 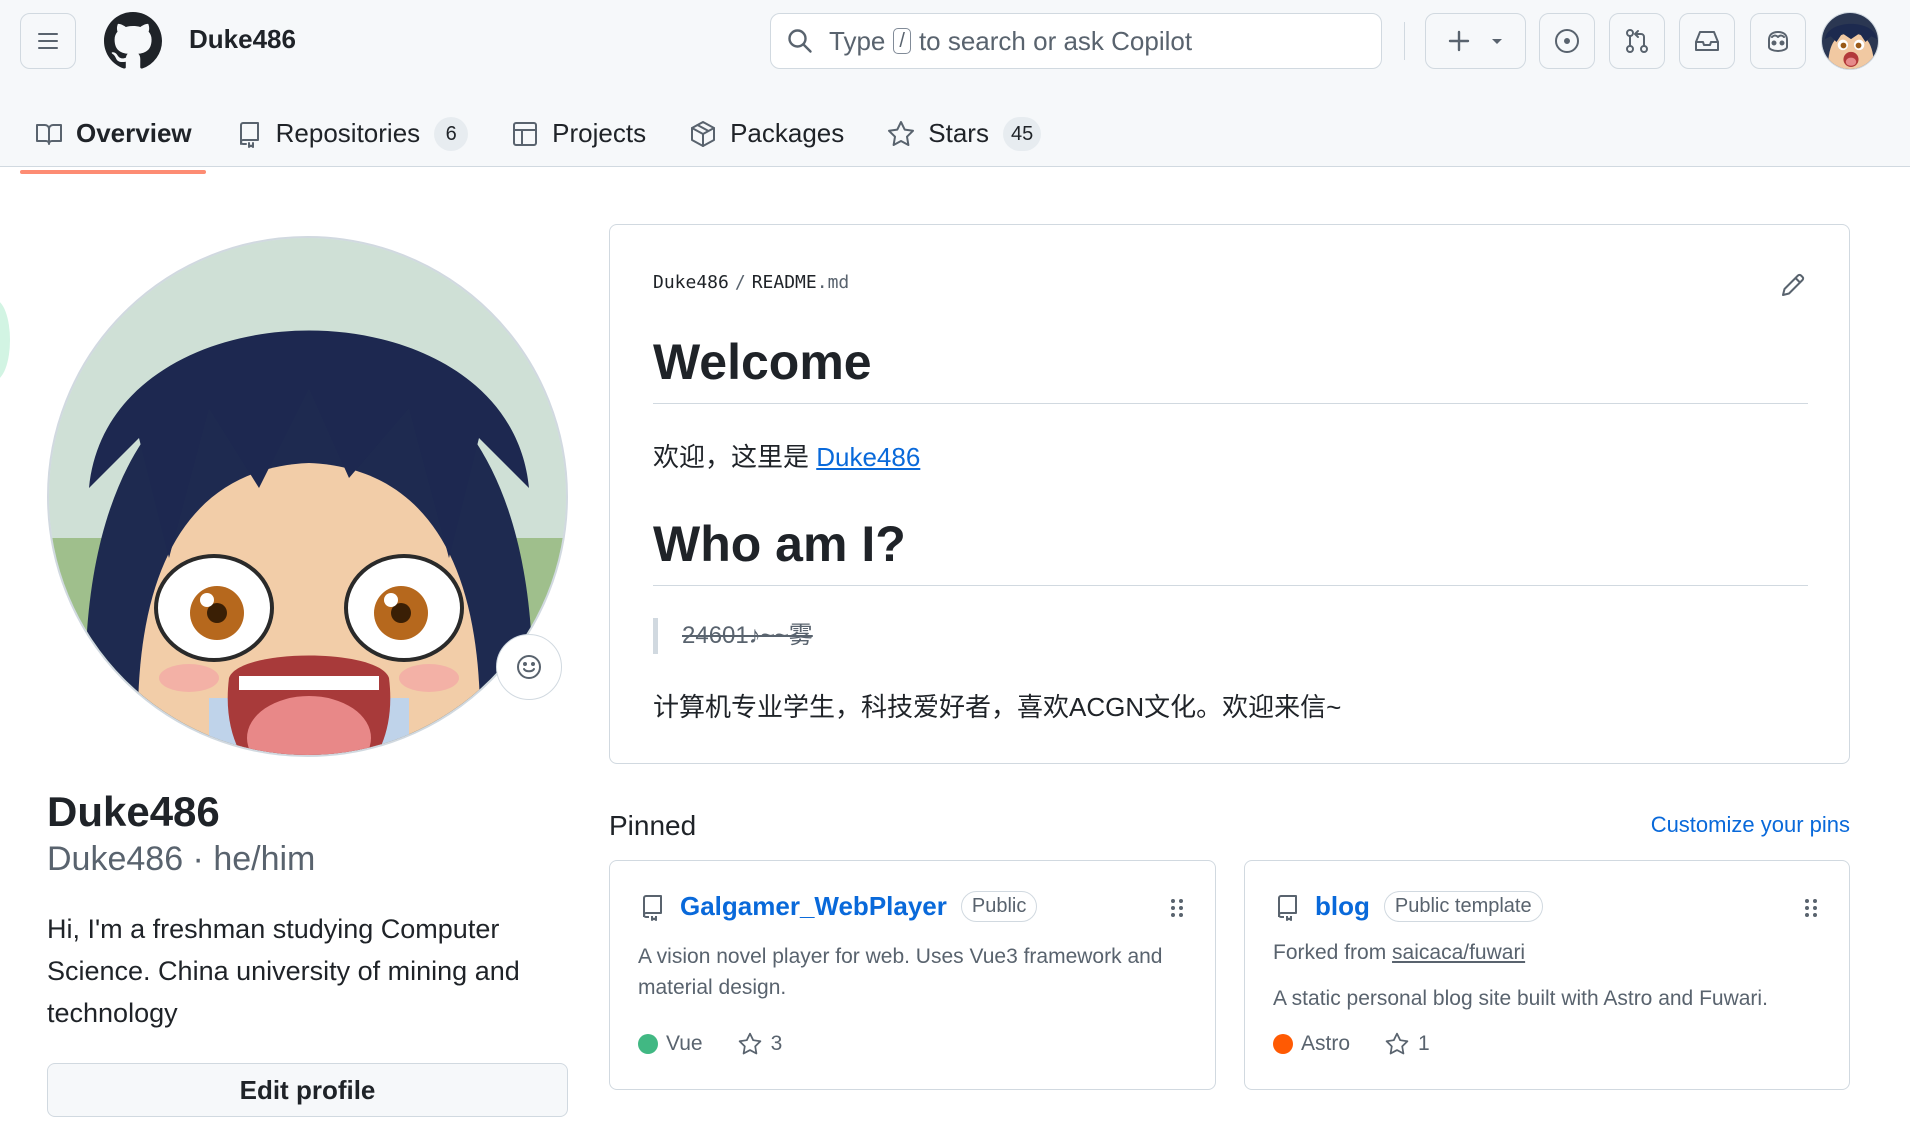 What do you see at coordinates (733, 636) in the screenshot?
I see `readme-blockquote: 24601♪~~雾` at bounding box center [733, 636].